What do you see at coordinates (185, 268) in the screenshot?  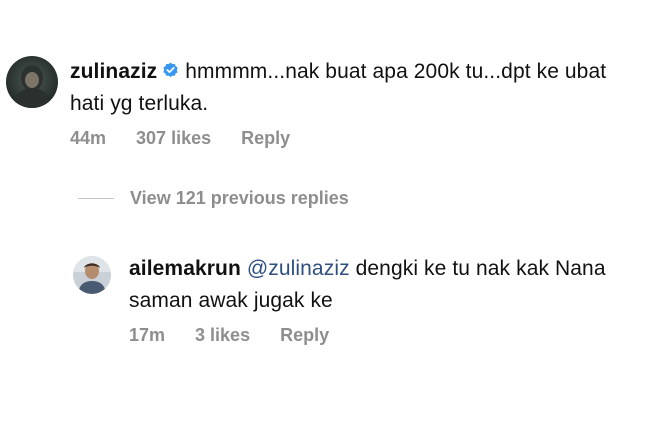 I see `comment-username: ailemakrun` at bounding box center [185, 268].